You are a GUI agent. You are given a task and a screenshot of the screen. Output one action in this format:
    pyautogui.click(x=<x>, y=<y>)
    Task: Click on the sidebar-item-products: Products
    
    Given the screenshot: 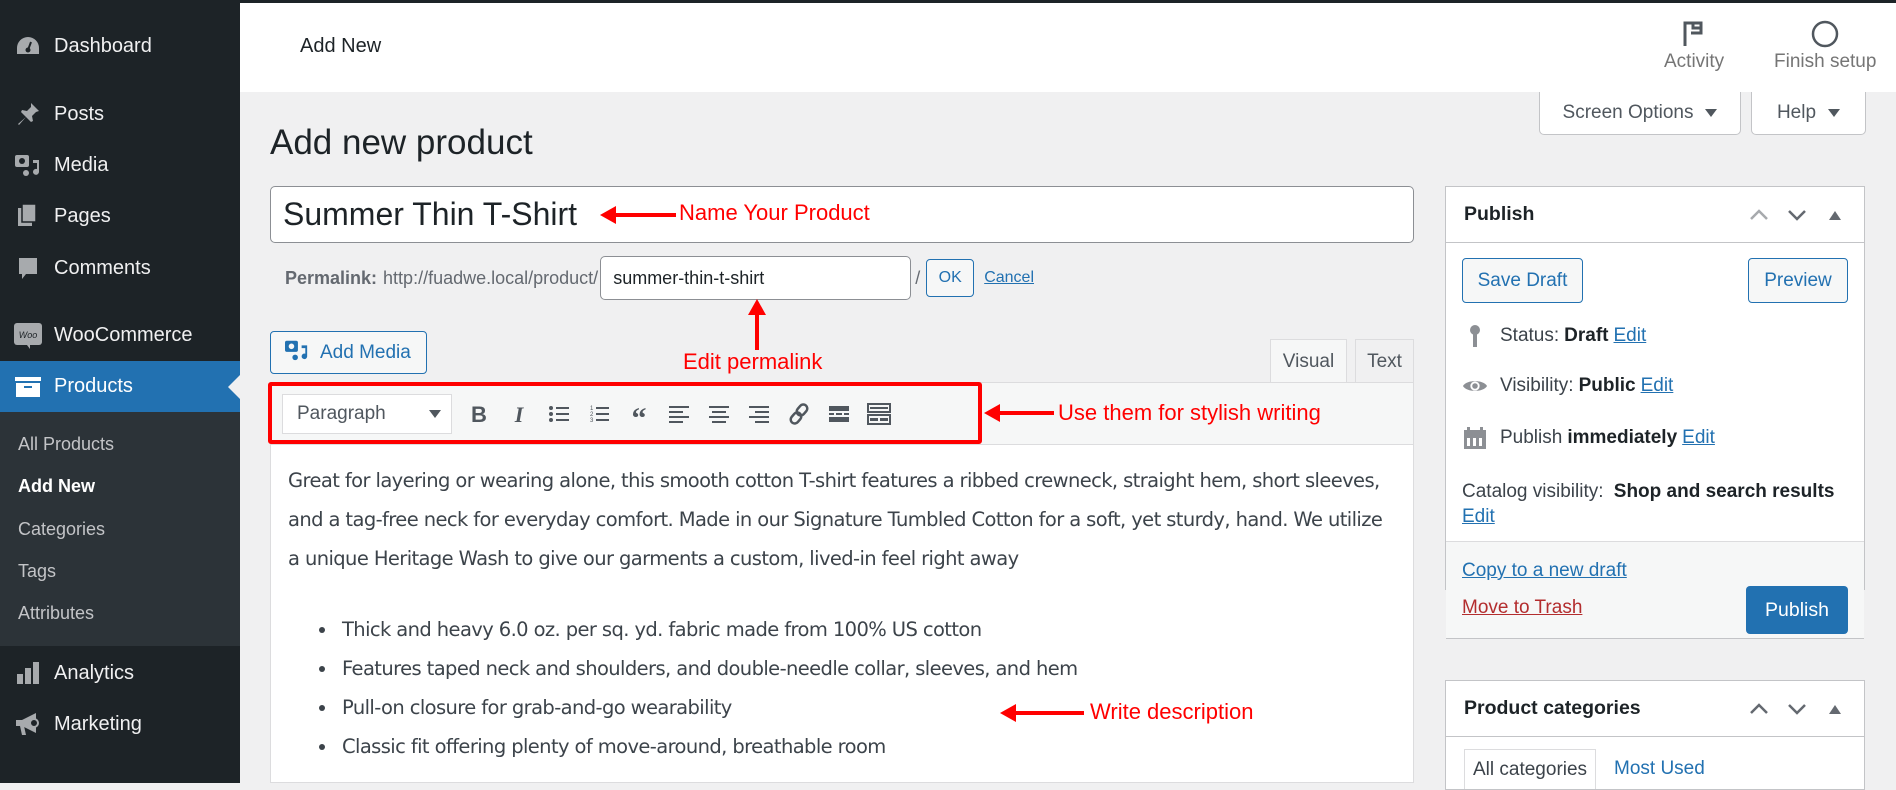 What is the action you would take?
    pyautogui.click(x=120, y=386)
    